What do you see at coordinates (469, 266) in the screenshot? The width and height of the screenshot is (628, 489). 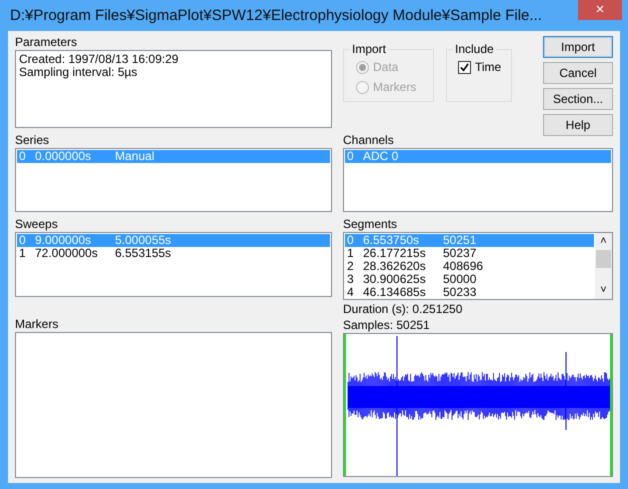 I see `list-row: 2 28.362620s 408696` at bounding box center [469, 266].